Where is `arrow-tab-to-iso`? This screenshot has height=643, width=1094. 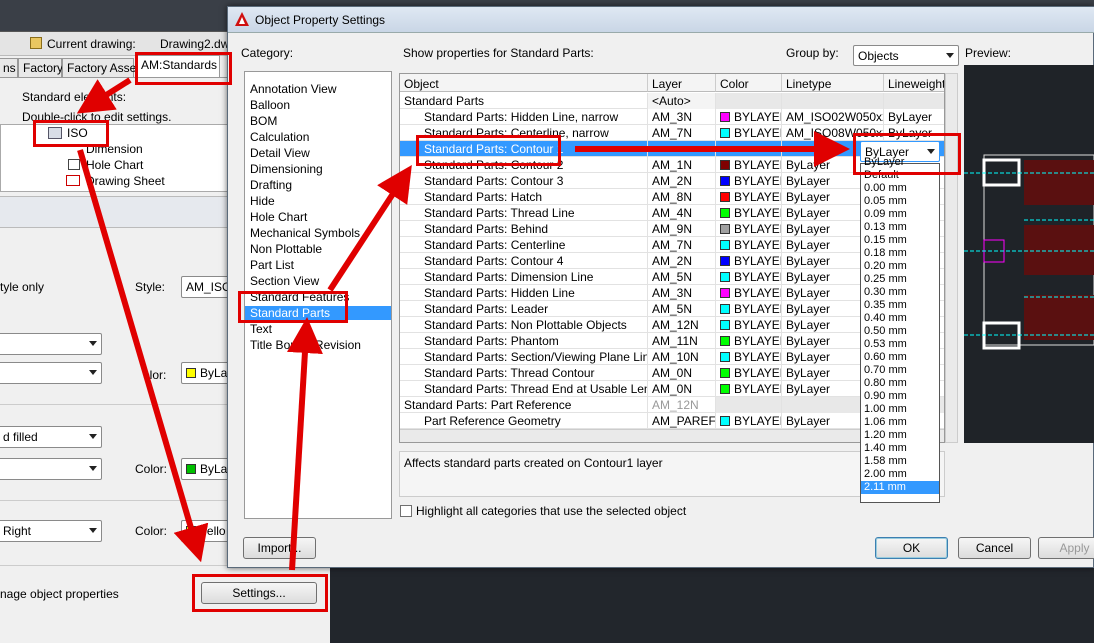 arrow-tab-to-iso is located at coordinates (104, 95).